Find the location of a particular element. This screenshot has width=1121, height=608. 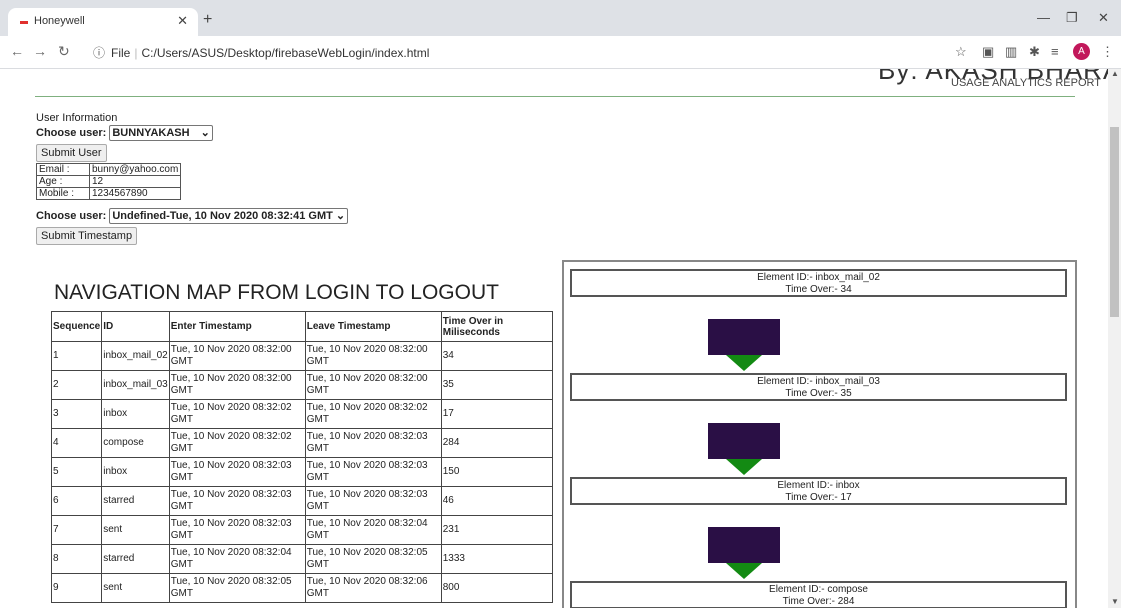

close-tab-icon: ✕ is located at coordinates (182, 21).